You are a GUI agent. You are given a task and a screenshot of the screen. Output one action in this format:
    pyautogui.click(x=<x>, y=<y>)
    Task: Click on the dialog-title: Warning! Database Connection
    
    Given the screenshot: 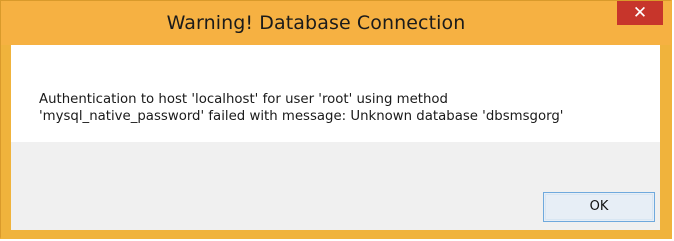 What is the action you would take?
    pyautogui.click(x=316, y=23)
    